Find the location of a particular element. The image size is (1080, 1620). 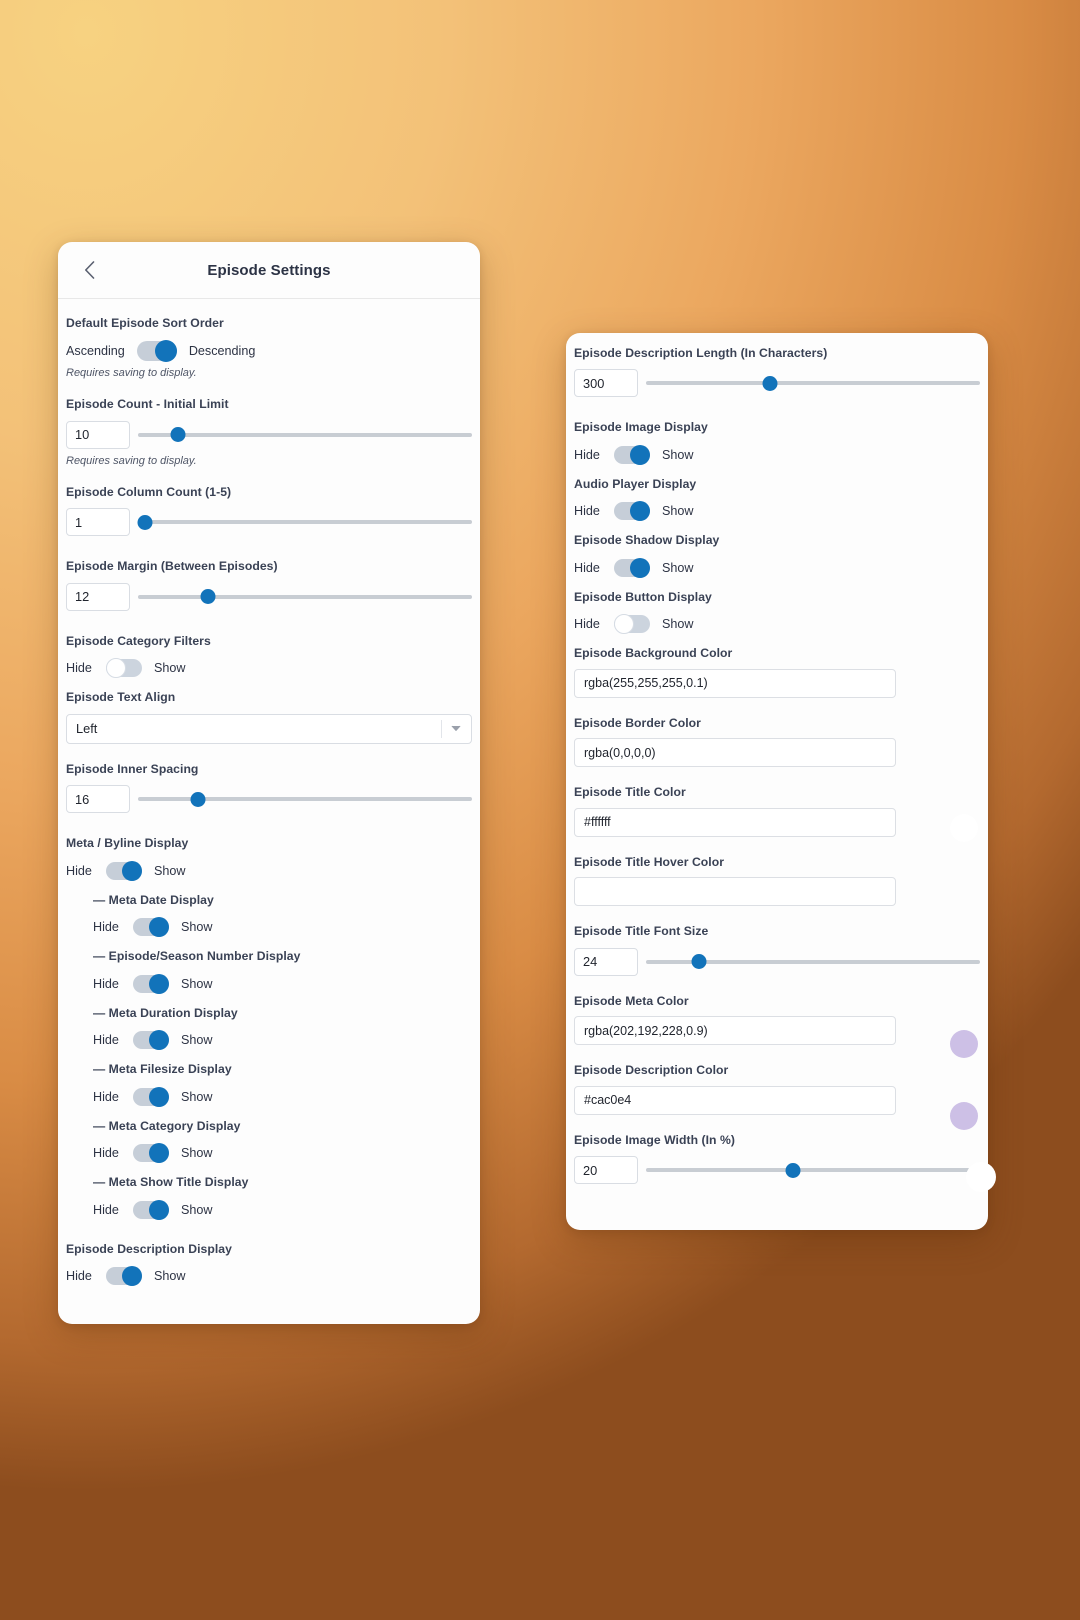

episode-description-color-swatch is located at coordinates (964, 1116).